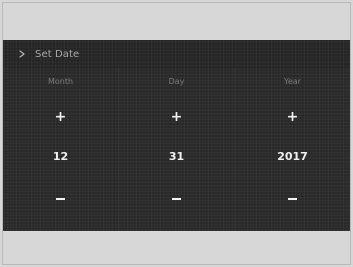 Image resolution: width=353 pixels, height=267 pixels. I want to click on day-decrement-button, so click(177, 199).